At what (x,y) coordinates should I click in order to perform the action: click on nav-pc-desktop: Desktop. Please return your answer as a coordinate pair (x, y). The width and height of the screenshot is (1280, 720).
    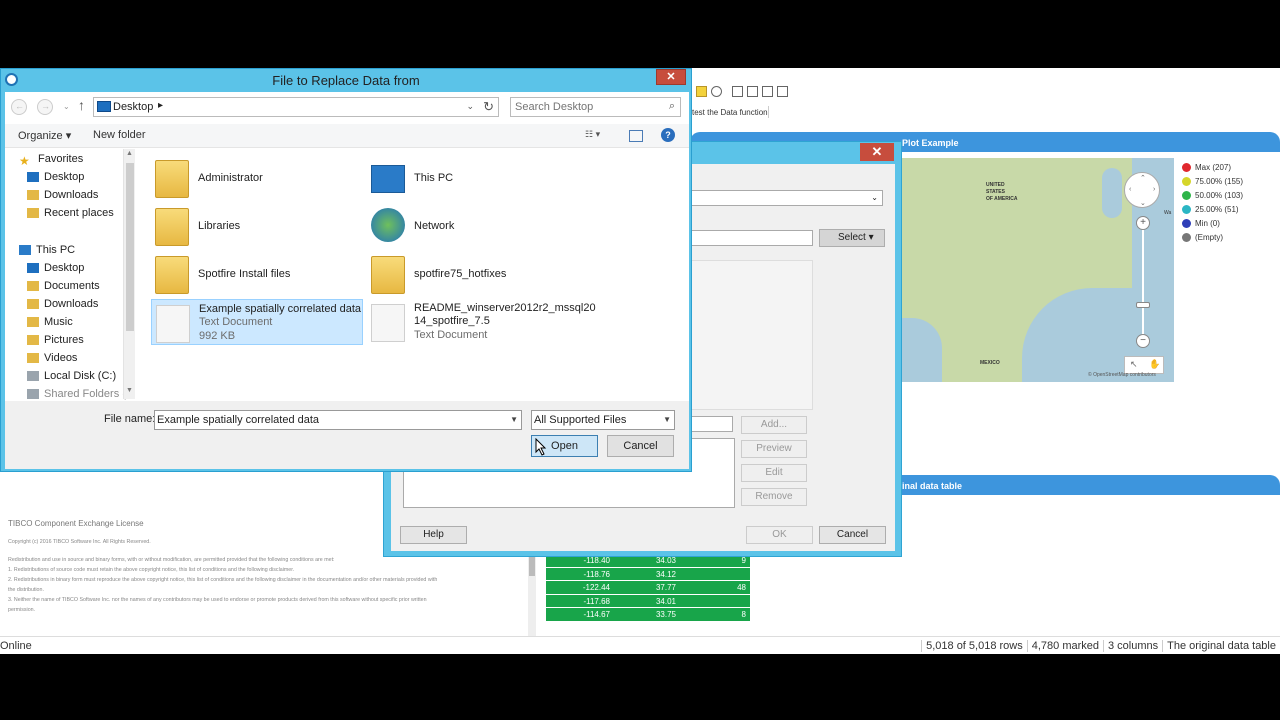
    Looking at the image, I should click on (55, 271).